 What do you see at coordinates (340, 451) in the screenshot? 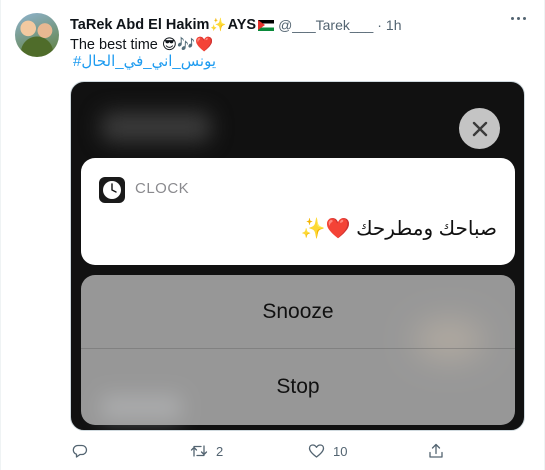
I see `like-count: 10` at bounding box center [340, 451].